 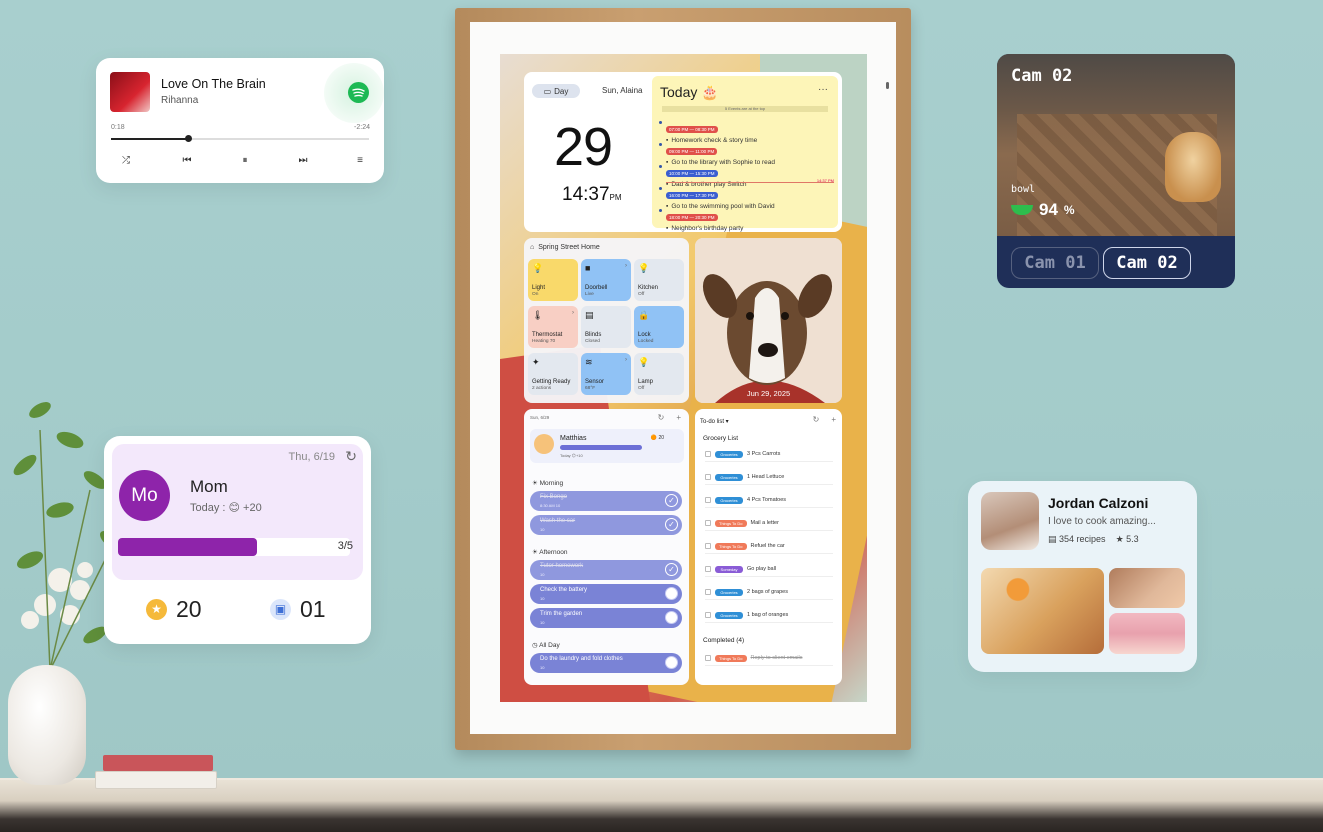 I want to click on home-tile-kitchen: 💡 Kitchen Off, so click(x=659, y=280).